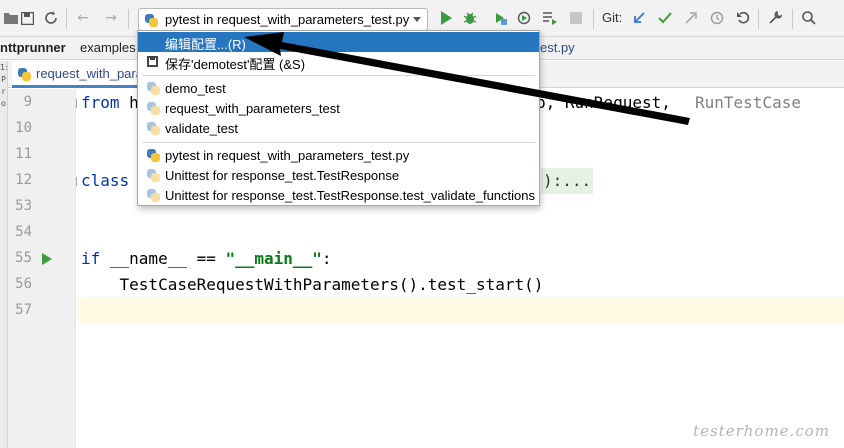 The height and width of the screenshot is (448, 844). I want to click on git-push-icon, so click(691, 18).